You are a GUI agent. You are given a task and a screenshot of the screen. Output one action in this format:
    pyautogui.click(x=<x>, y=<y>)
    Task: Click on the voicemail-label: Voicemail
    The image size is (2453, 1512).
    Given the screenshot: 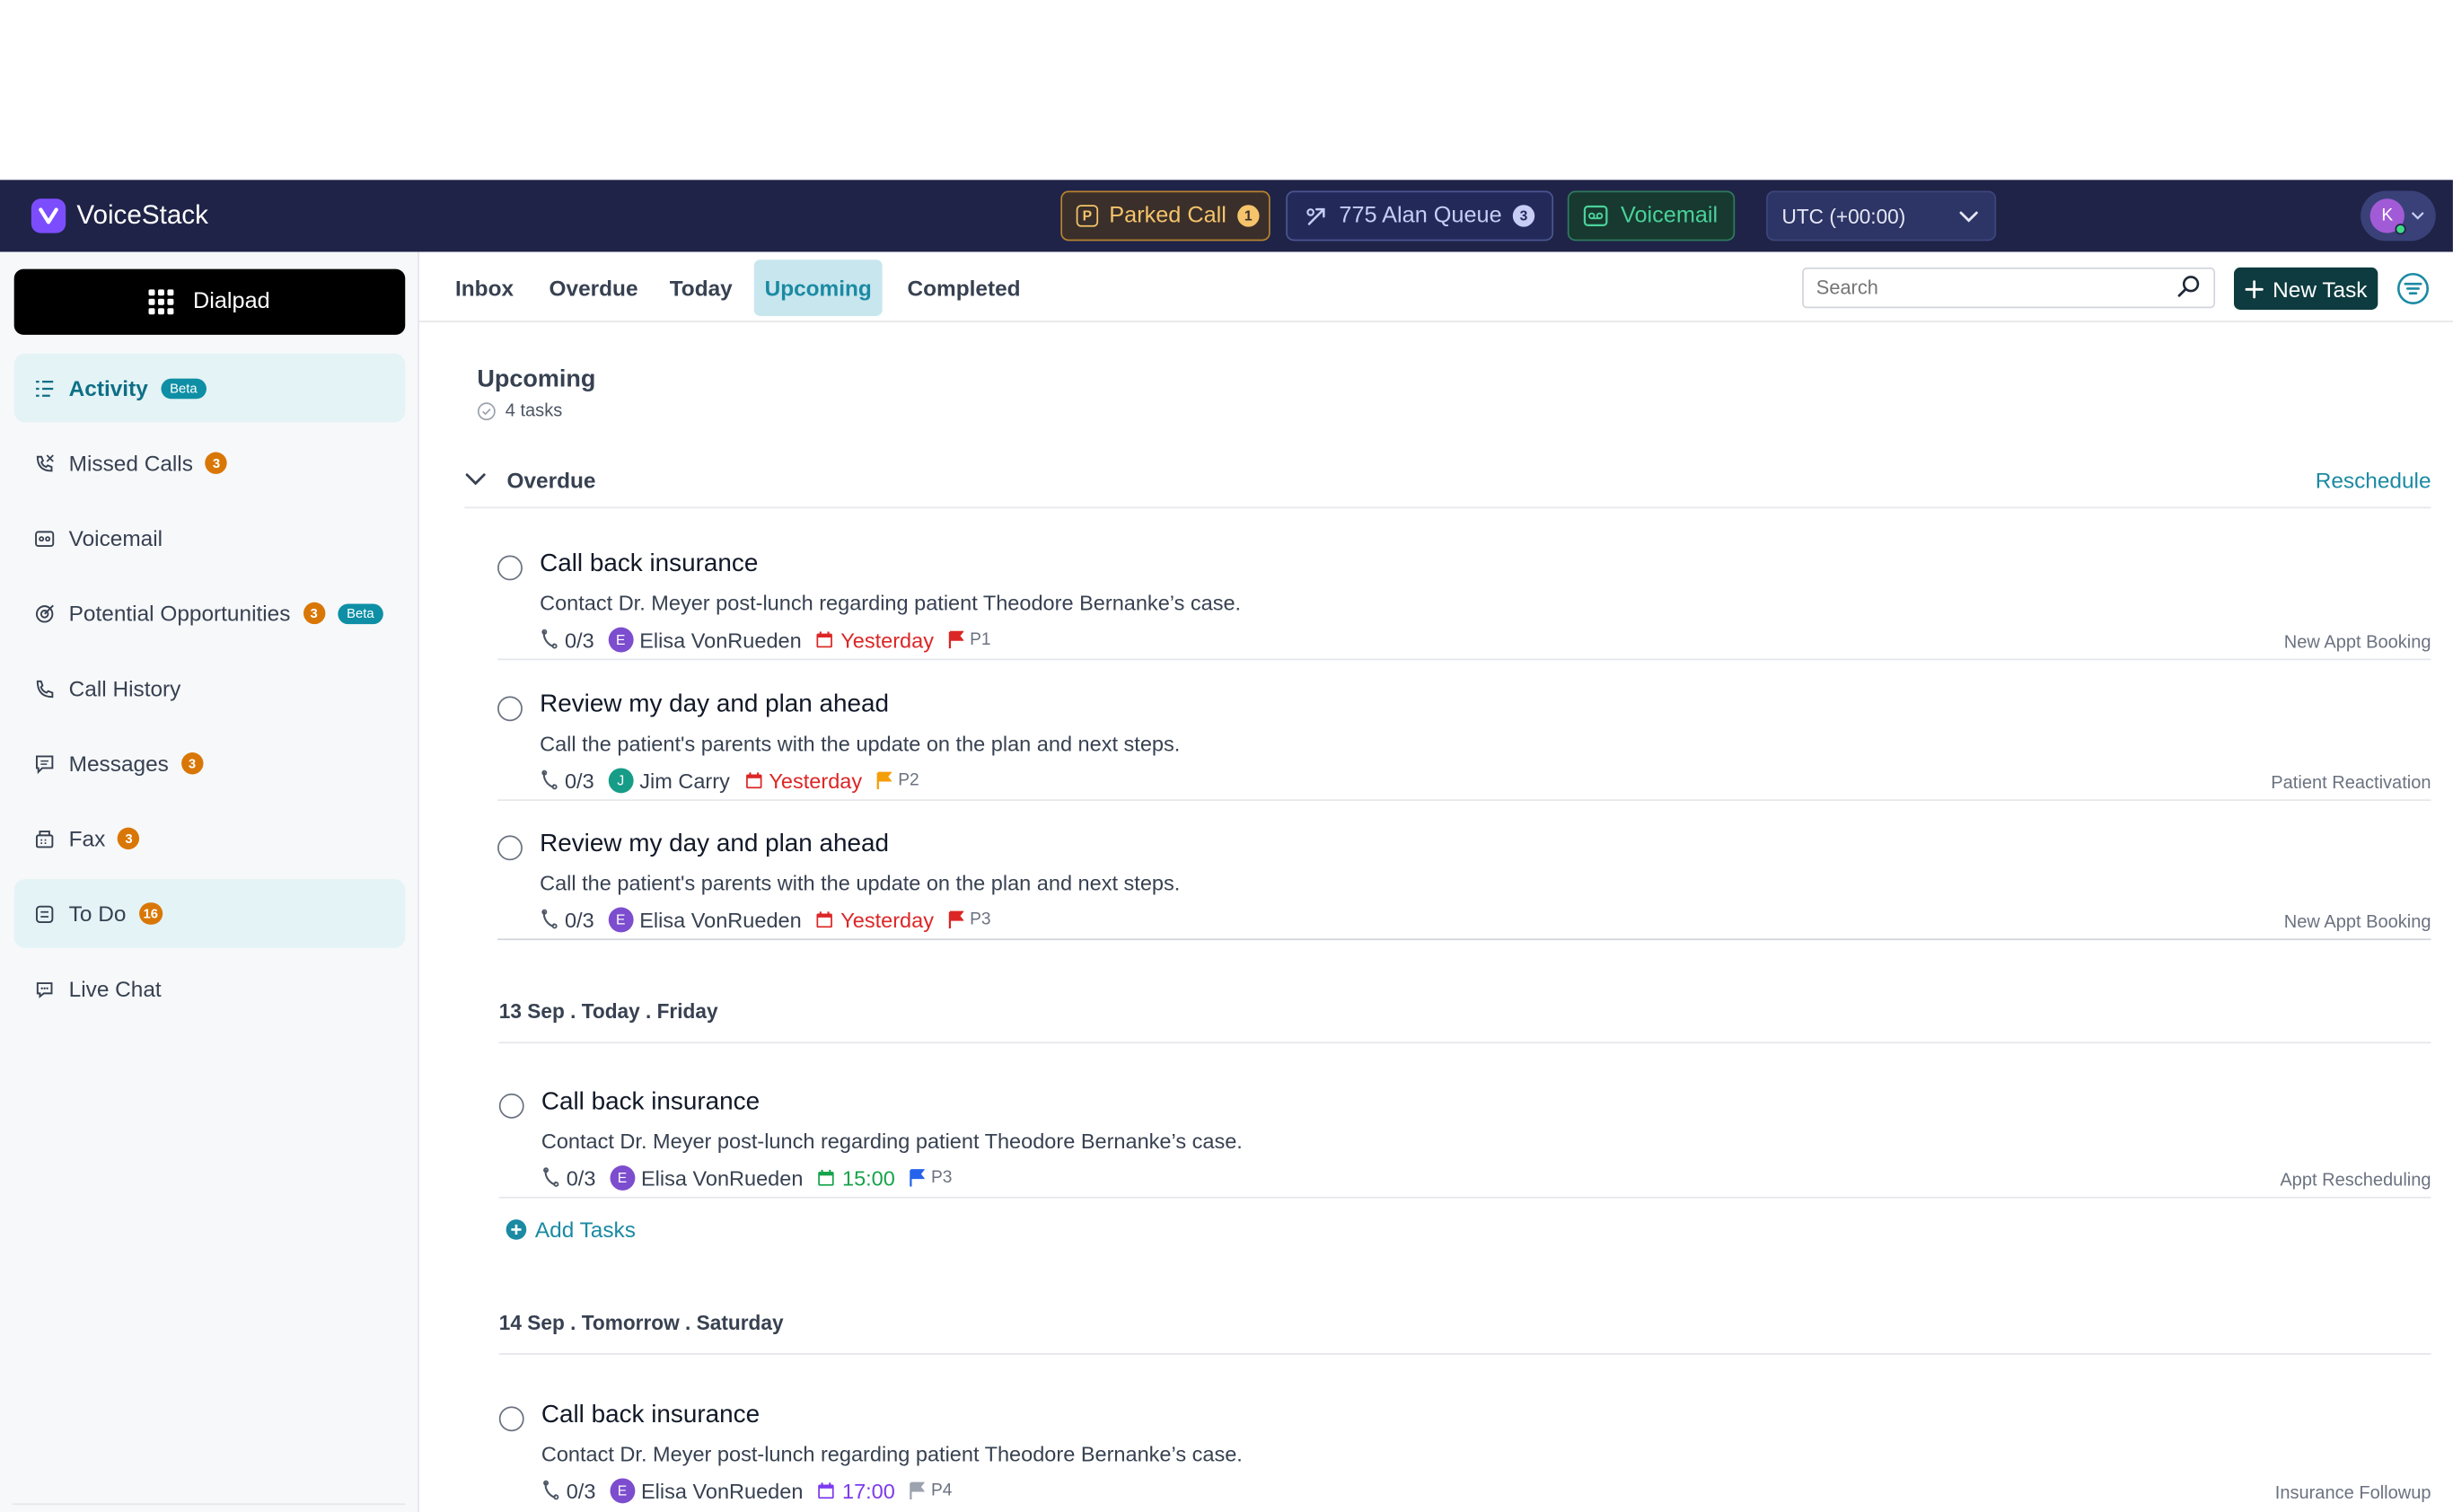 What is the action you would take?
    pyautogui.click(x=1670, y=216)
    